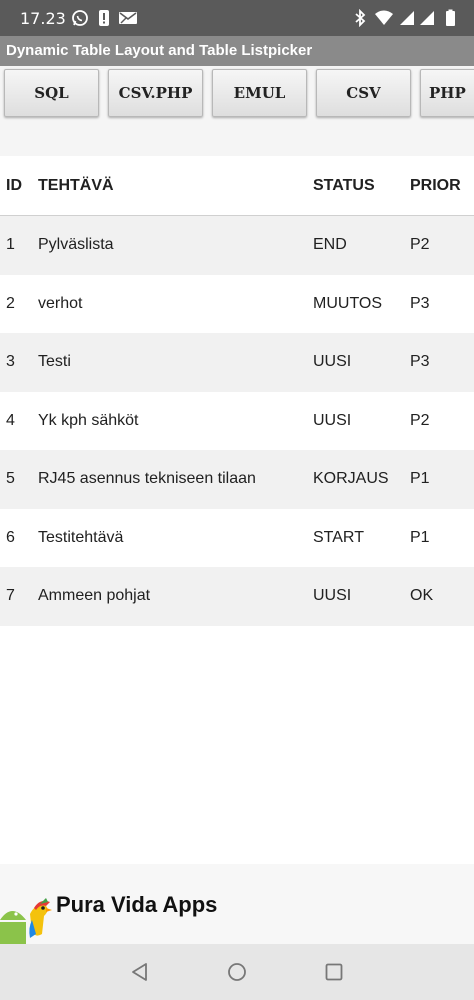 The image size is (474, 1000). What do you see at coordinates (10, 362) in the screenshot?
I see `row-id: 3` at bounding box center [10, 362].